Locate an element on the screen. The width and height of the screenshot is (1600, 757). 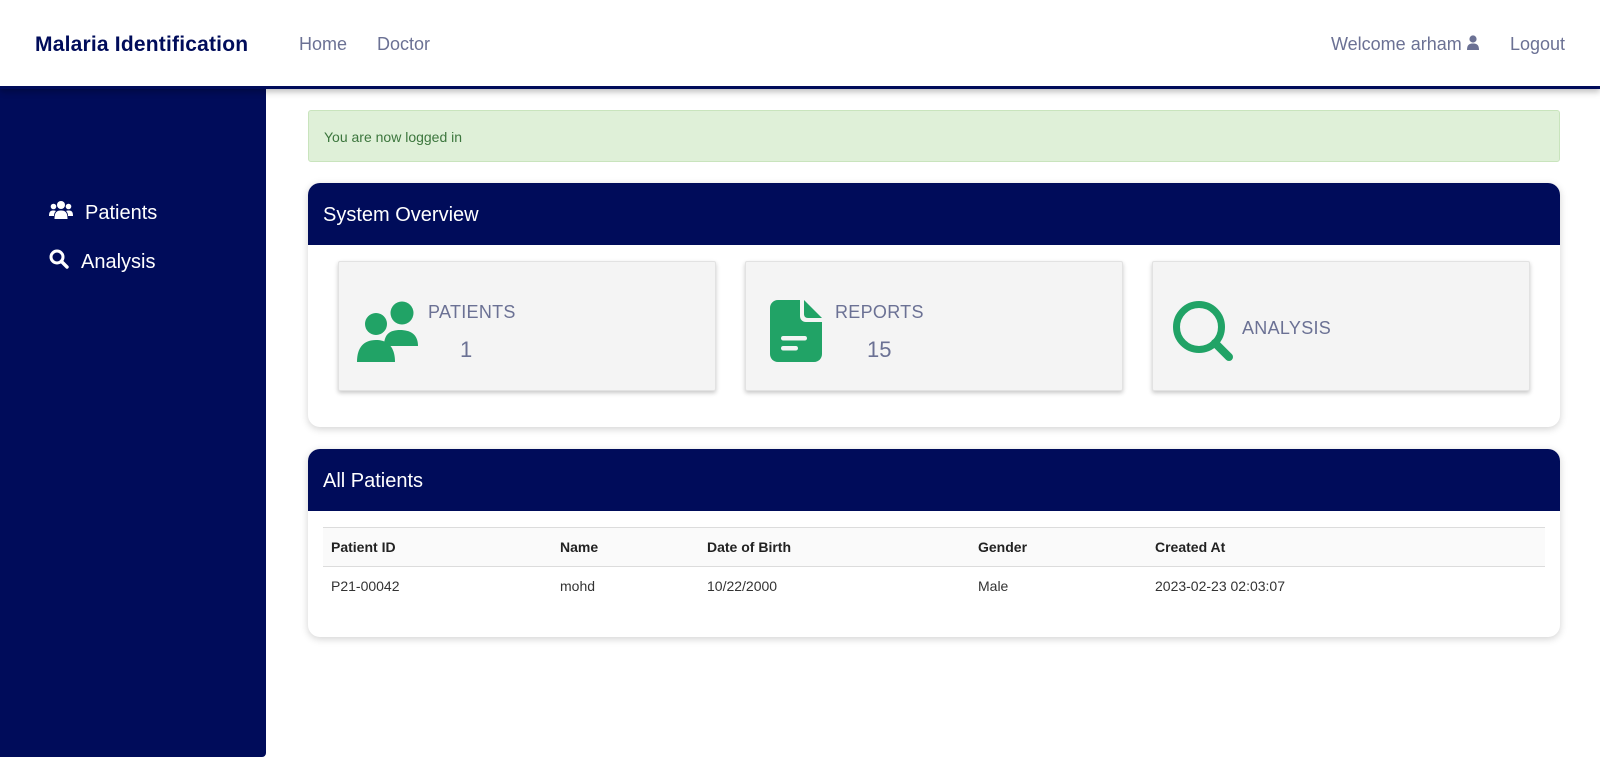
cell-gender: Male is located at coordinates (993, 586).